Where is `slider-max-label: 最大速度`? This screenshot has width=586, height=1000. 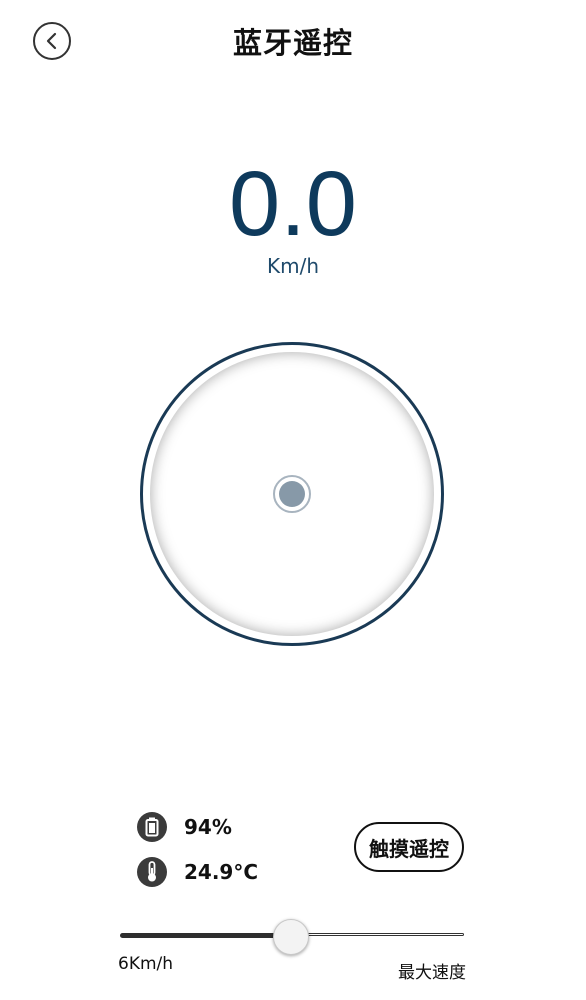 slider-max-label: 最大速度 is located at coordinates (432, 973).